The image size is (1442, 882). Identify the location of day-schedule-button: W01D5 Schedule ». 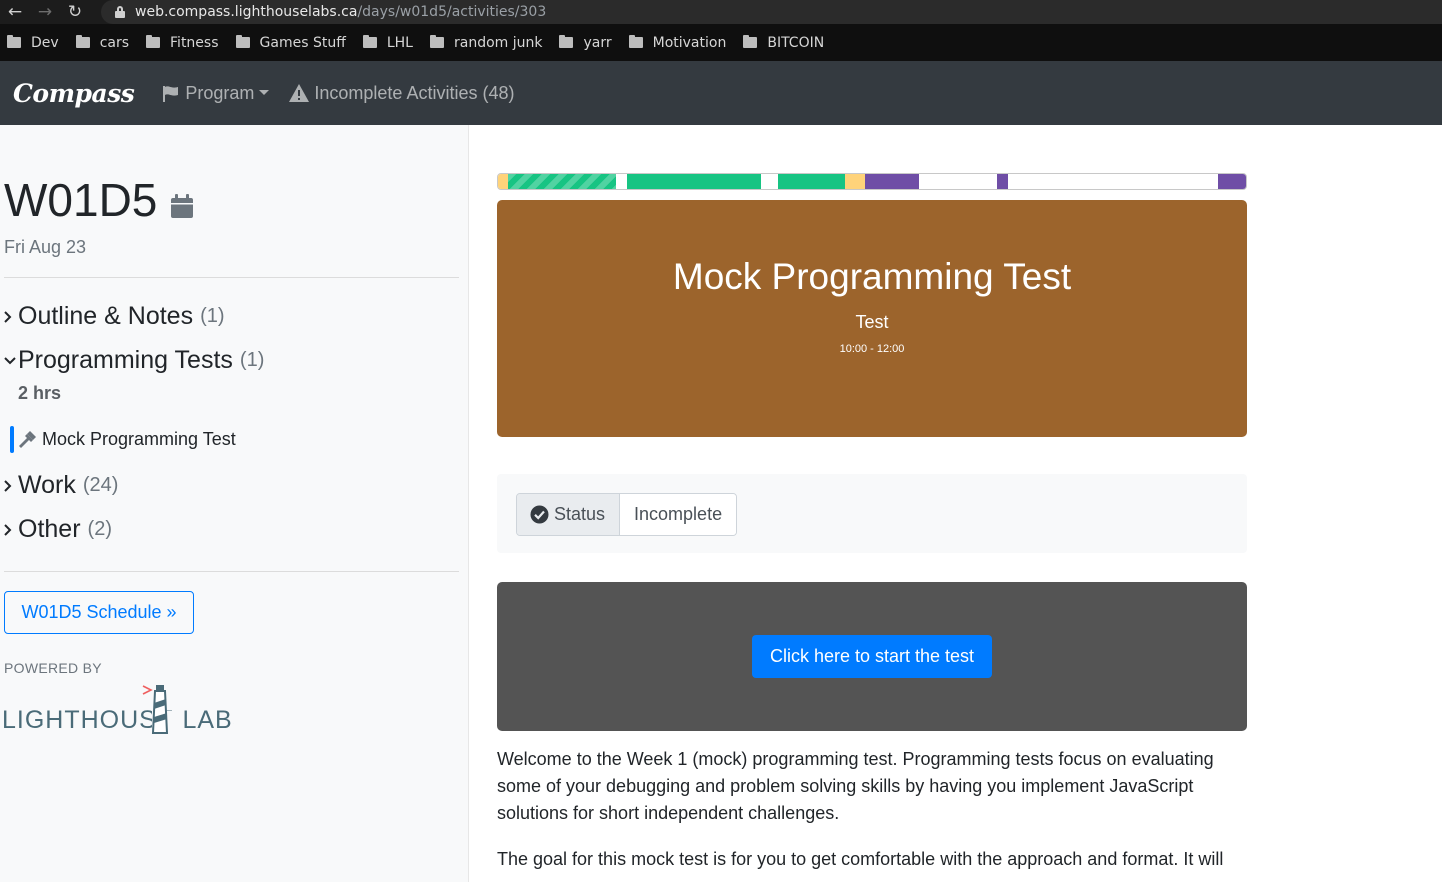
(99, 612).